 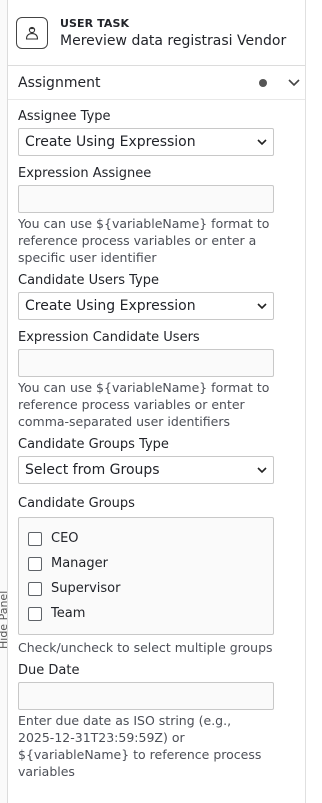 I want to click on expression-candidate-users-label: Expression Candidate Users, so click(x=109, y=337).